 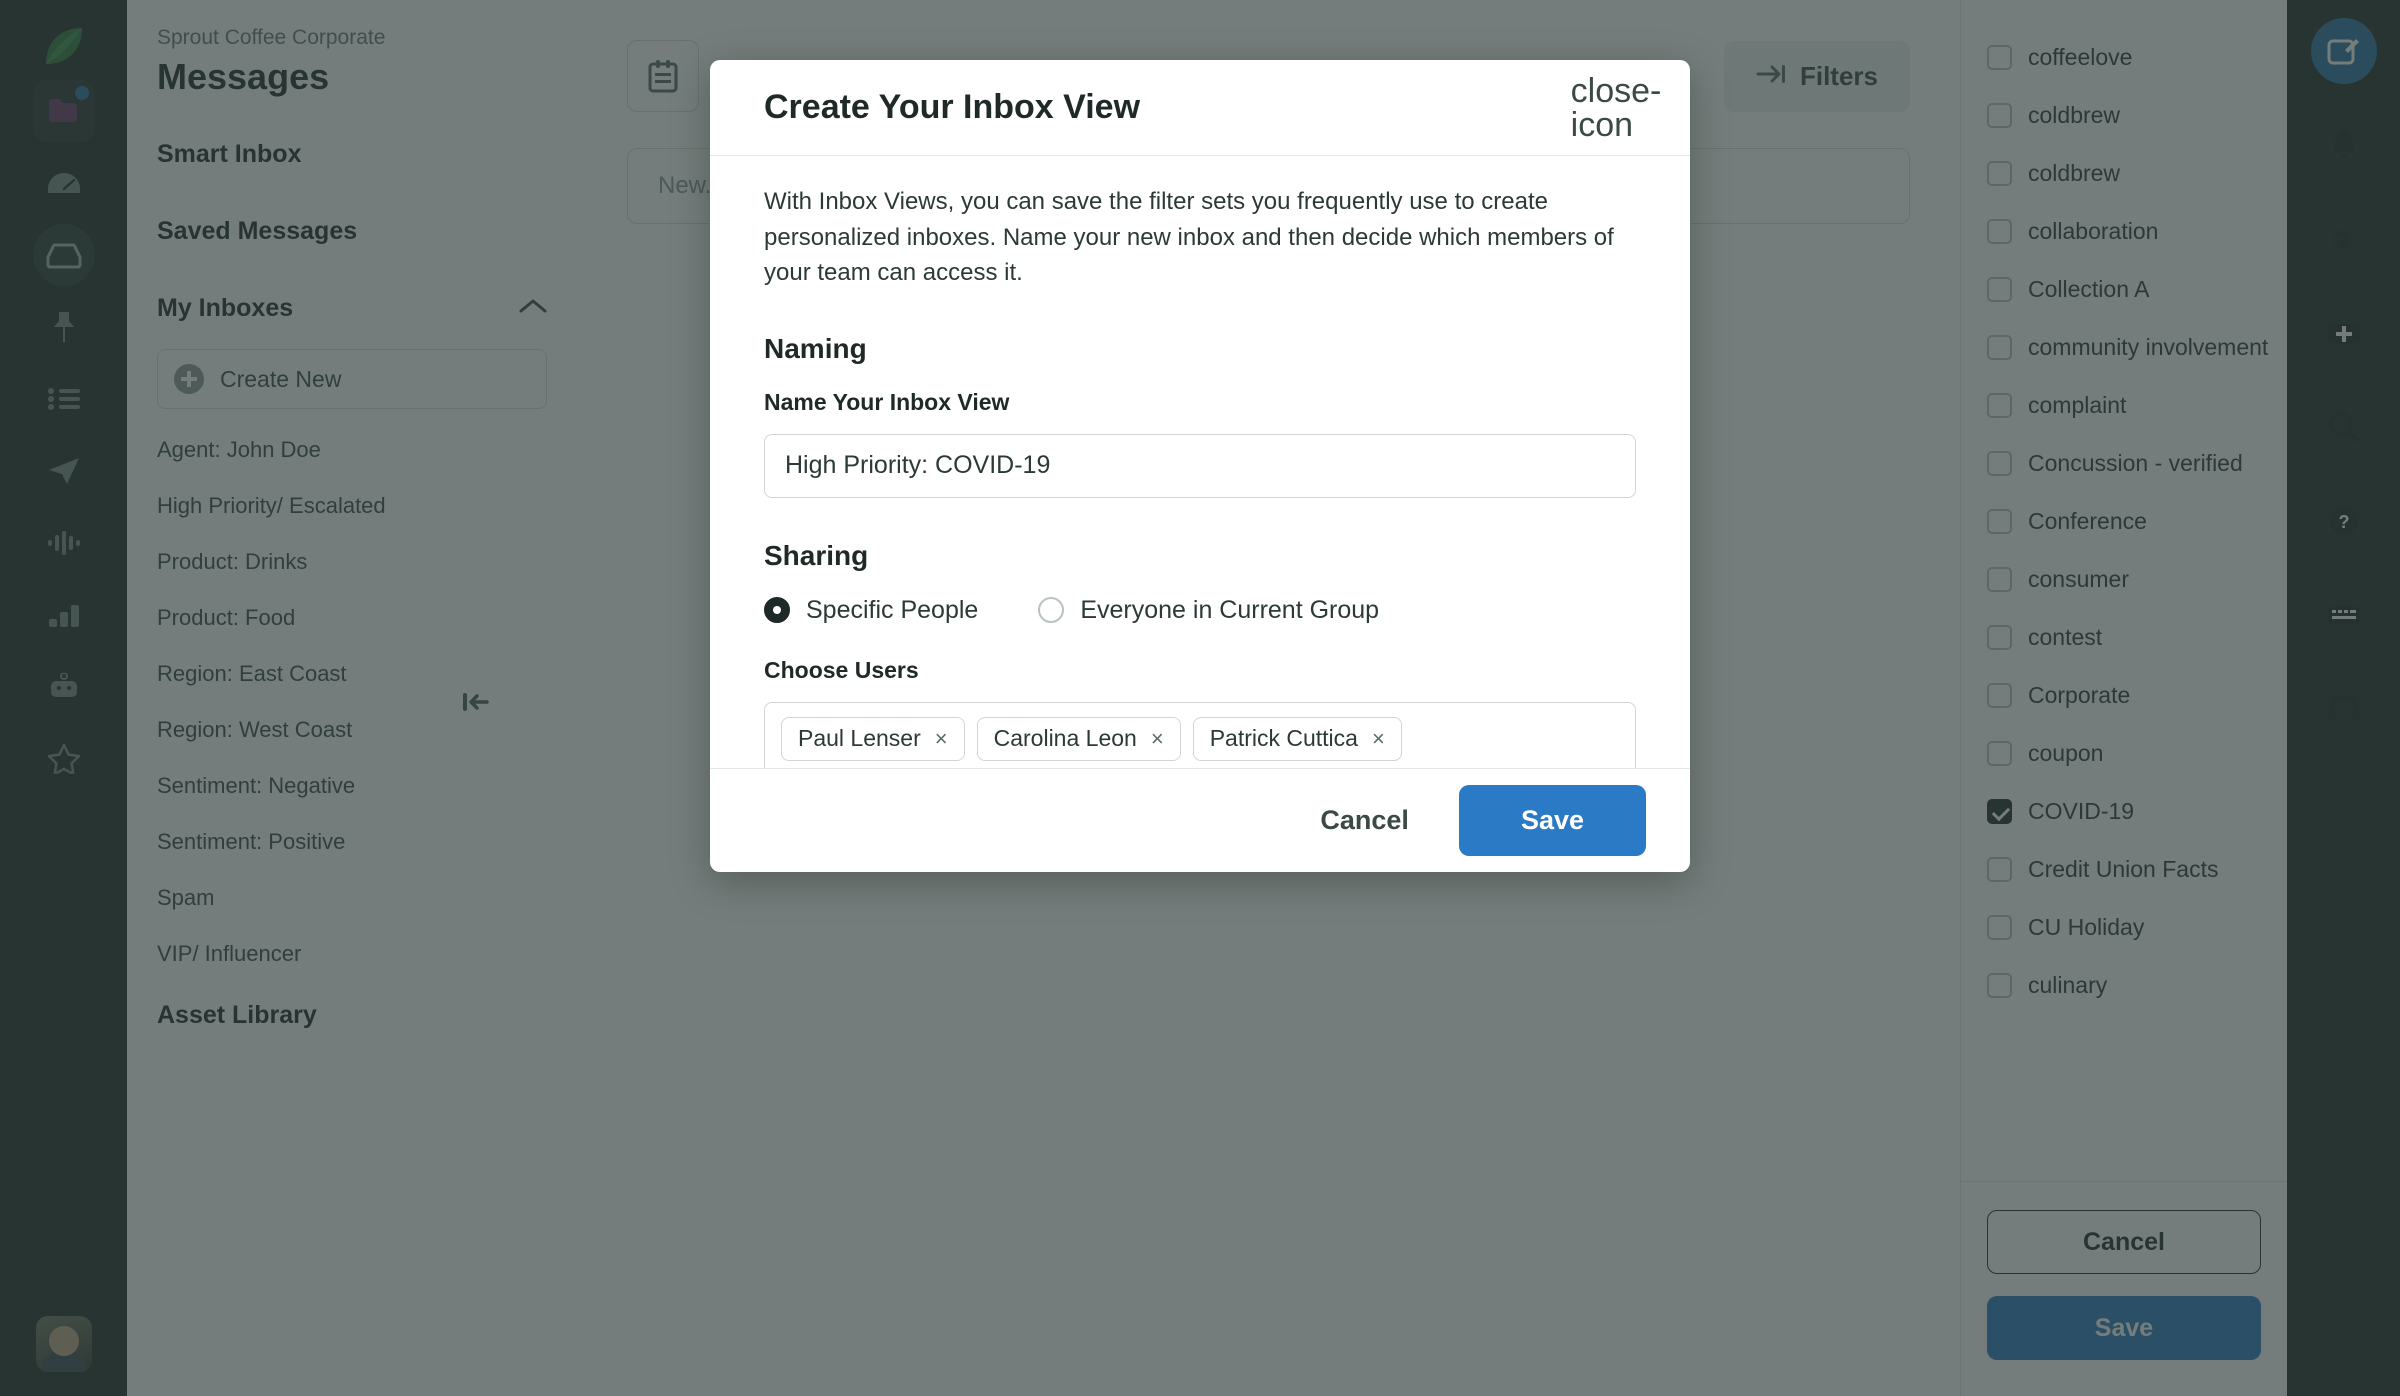 I want to click on radio-unselected-icon, so click(x=1051, y=610).